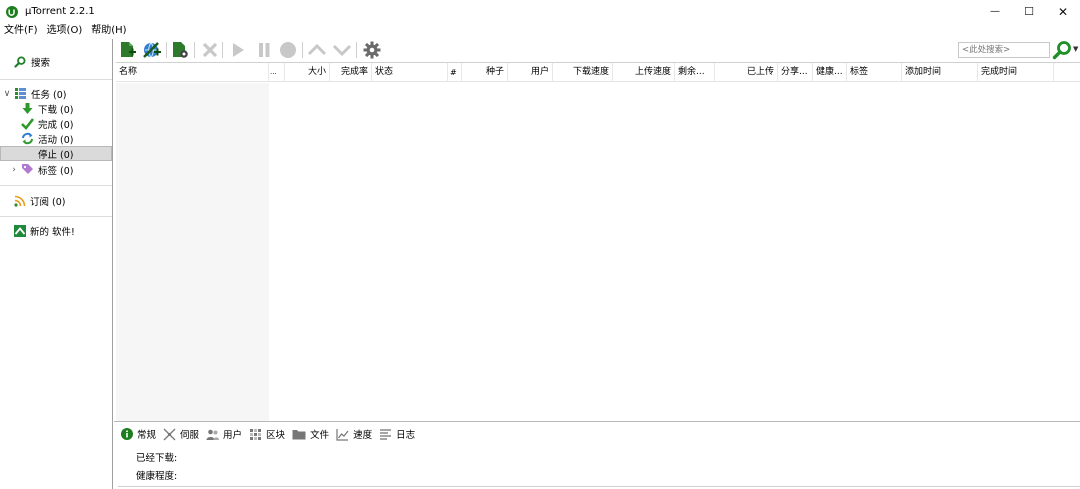 The image size is (1080, 489). I want to click on tab-speed: 速度, so click(354, 434).